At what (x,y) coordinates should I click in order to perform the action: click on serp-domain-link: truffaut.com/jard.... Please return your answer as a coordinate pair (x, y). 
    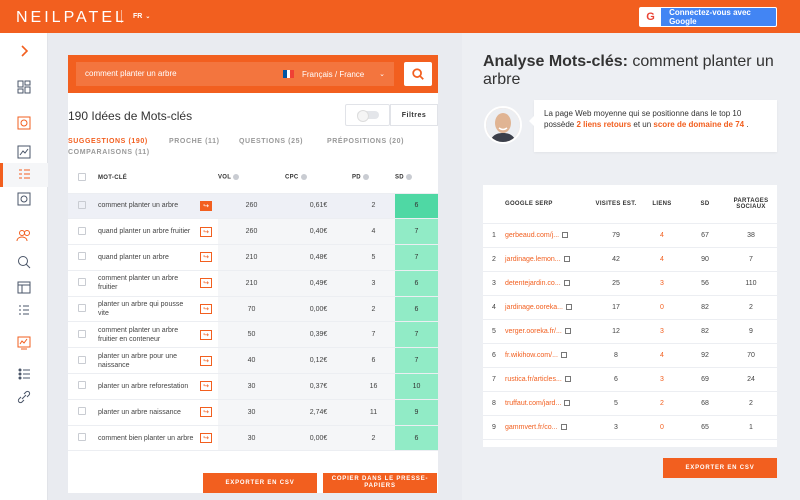
    Looking at the image, I should click on (533, 403).